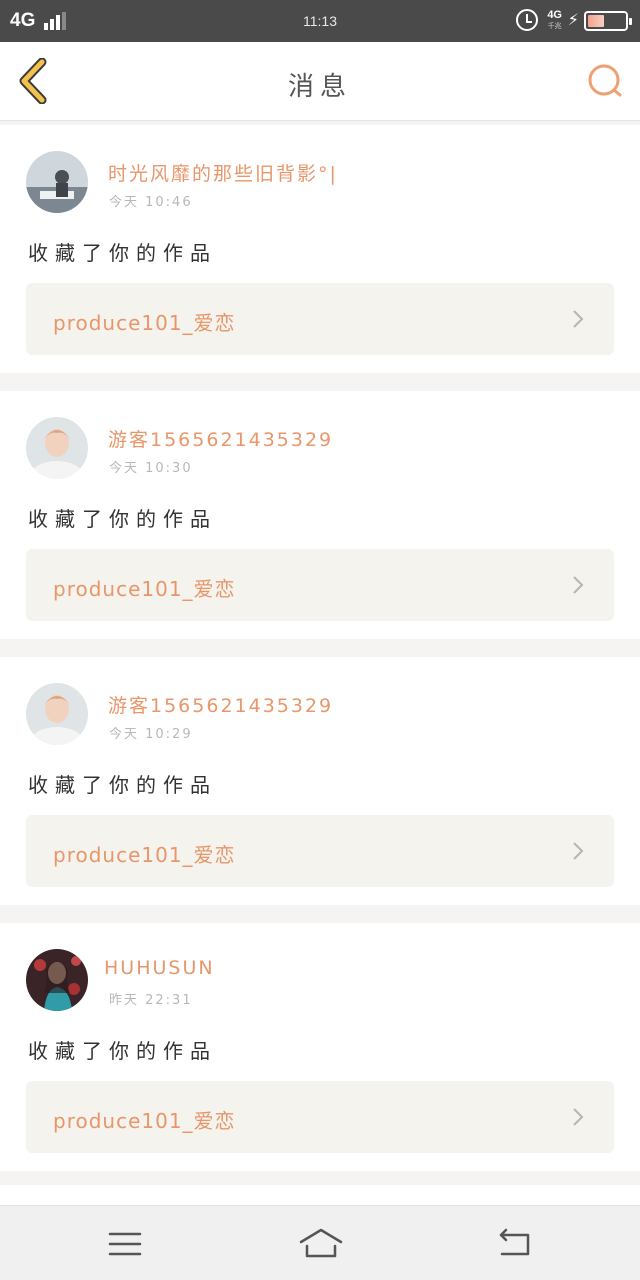 The height and width of the screenshot is (1280, 640). I want to click on alarm-icon, so click(527, 20).